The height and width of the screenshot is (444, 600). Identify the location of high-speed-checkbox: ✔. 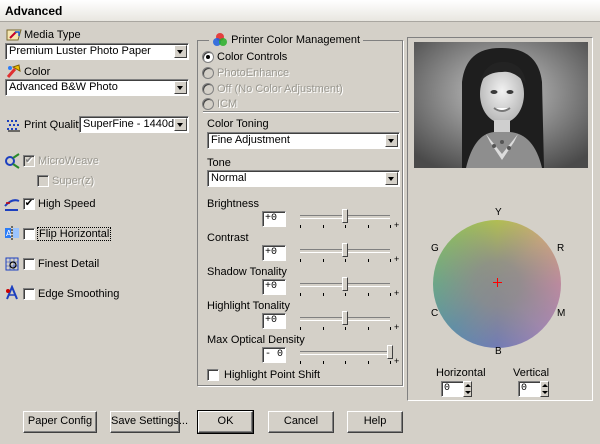
(29, 204).